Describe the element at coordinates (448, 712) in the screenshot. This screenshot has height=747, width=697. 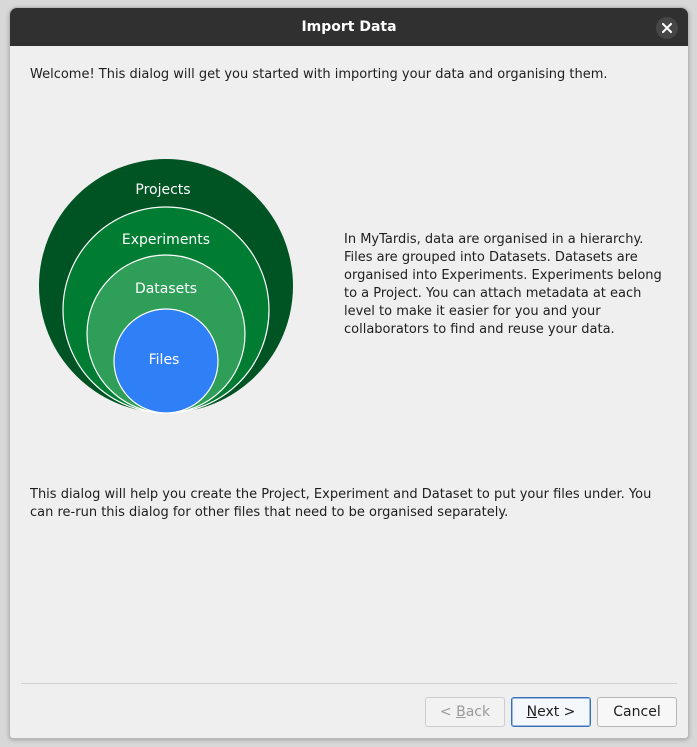
I see `back-prefix: <` at that location.